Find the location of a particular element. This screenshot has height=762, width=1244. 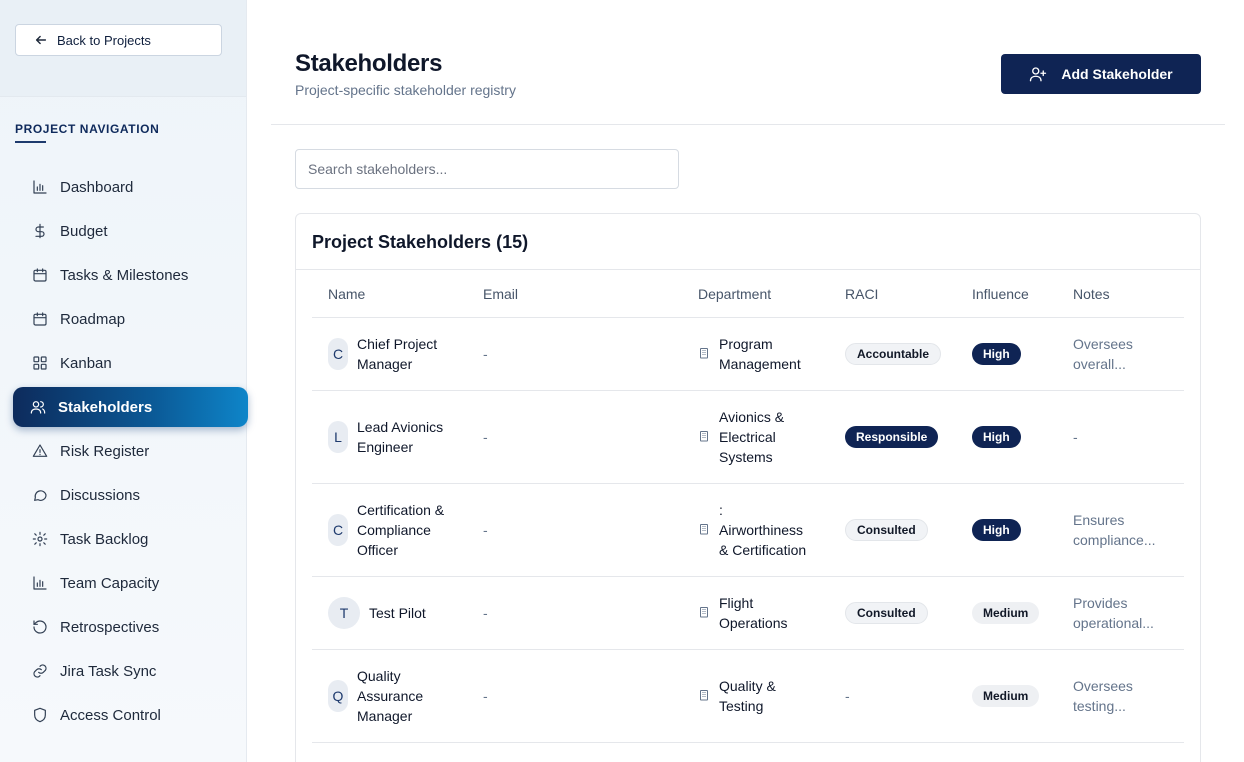

sidebar-item-jira-task-sync: Jira Task Sync is located at coordinates (123, 671).